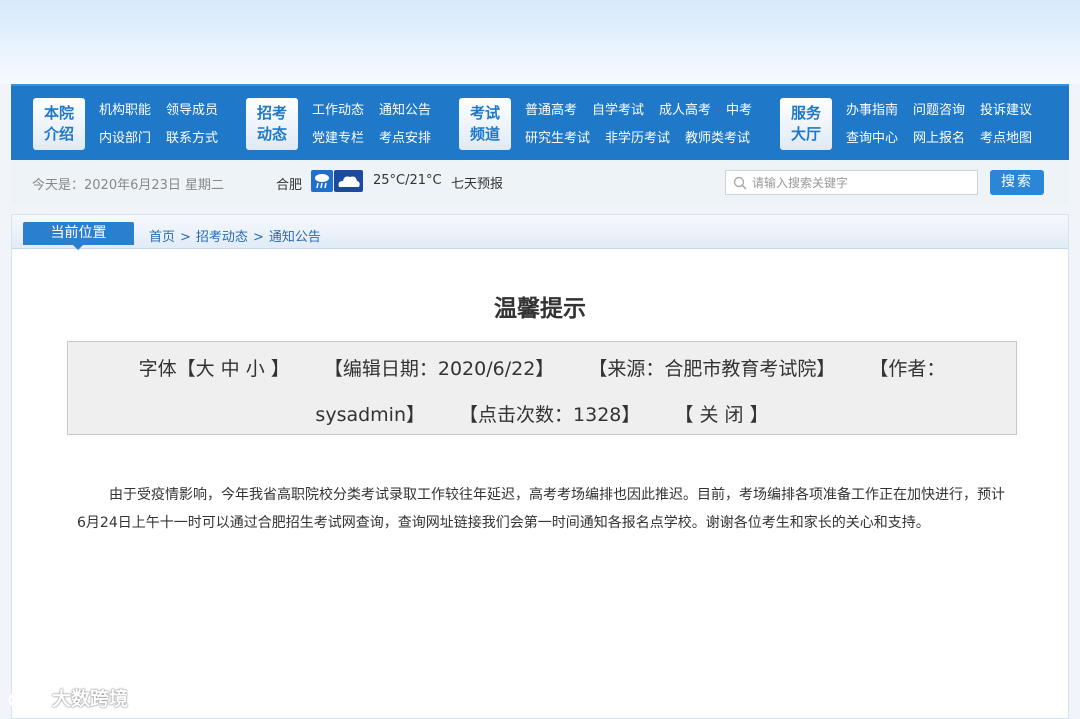 Image resolution: width=1080 pixels, height=719 pixels. Describe the element at coordinates (805, 134) in the screenshot. I see `nav-badge-line: 大厅` at that location.